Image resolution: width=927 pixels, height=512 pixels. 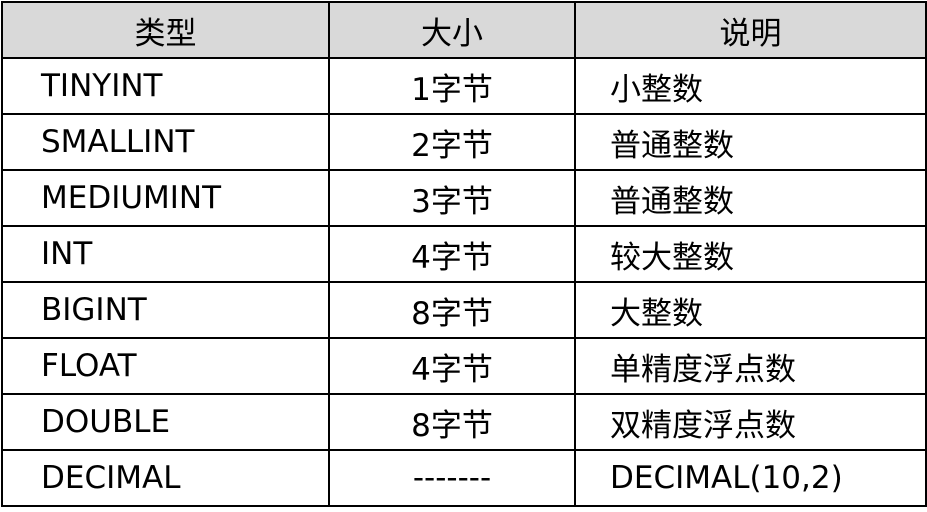 I want to click on header-row: 类型 大小 说明, so click(x=464, y=30).